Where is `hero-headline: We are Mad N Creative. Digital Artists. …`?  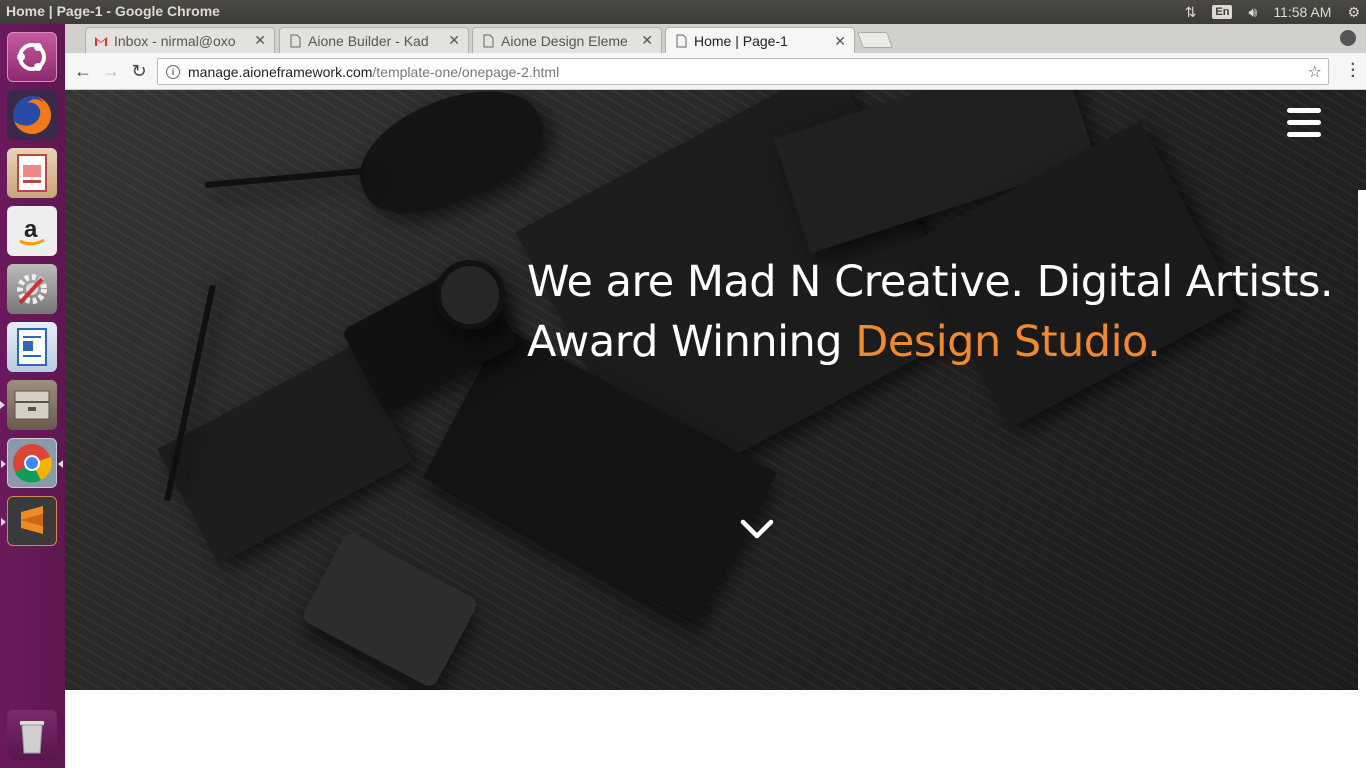 hero-headline: We are Mad N Creative. Digital Artists. … is located at coordinates (930, 312).